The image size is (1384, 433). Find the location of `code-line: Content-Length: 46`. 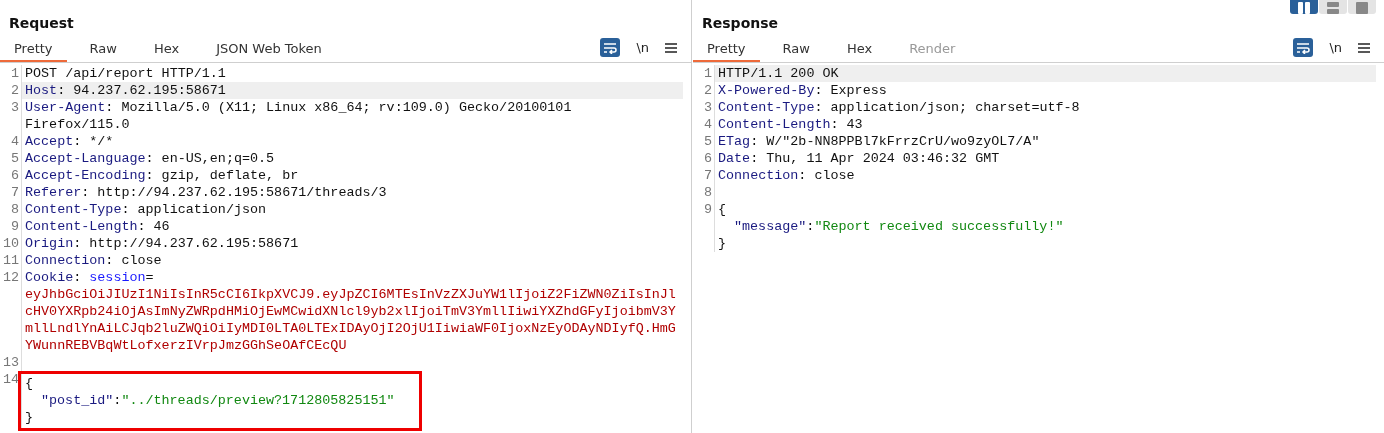

code-line: Content-Length: 46 is located at coordinates (352, 226).